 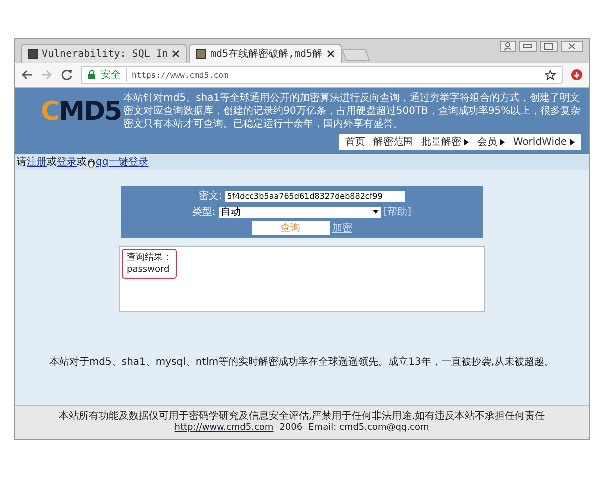 What do you see at coordinates (204, 212) in the screenshot?
I see `field-label: 类型:` at bounding box center [204, 212].